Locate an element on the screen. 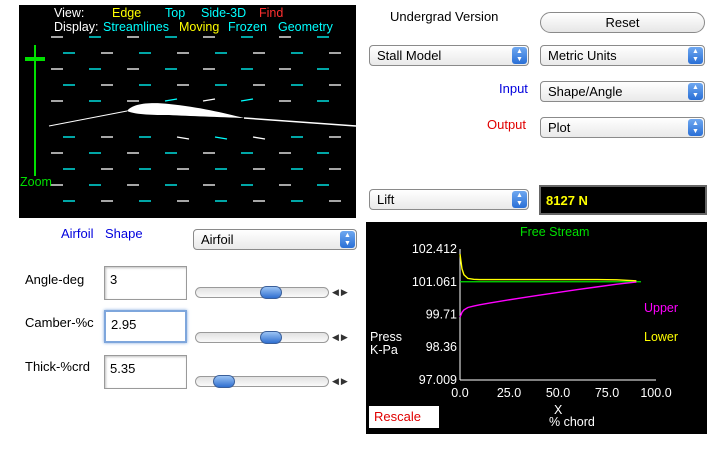 The width and height of the screenshot is (724, 449). output-select: Plot ▲ ▼ is located at coordinates (622, 127).